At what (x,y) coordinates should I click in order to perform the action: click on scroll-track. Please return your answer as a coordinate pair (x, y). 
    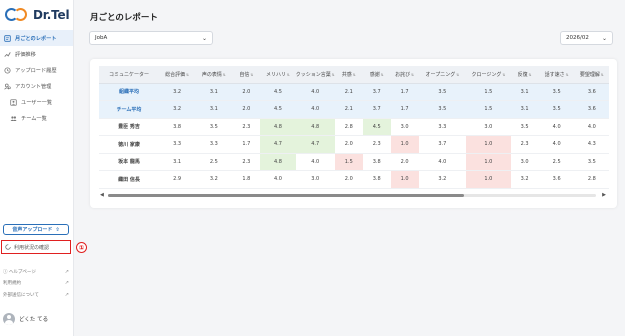
    Looking at the image, I should click on (352, 195).